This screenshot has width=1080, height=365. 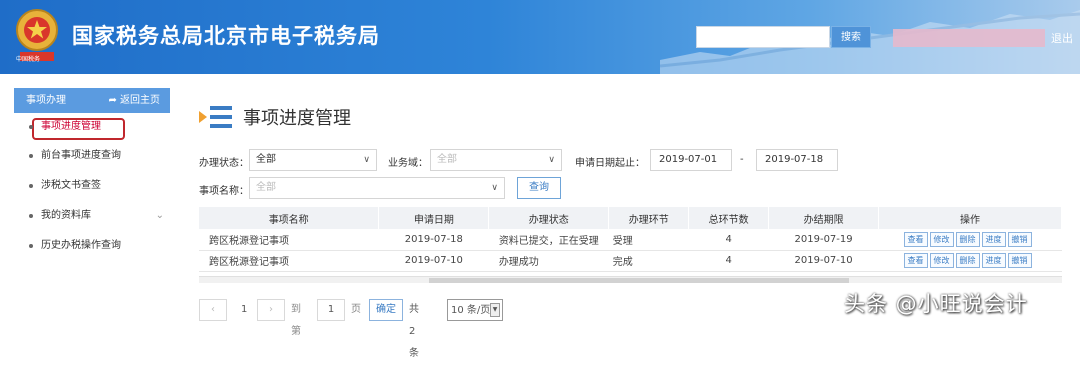 I want to click on domain-label: 业务域：, so click(x=408, y=163).